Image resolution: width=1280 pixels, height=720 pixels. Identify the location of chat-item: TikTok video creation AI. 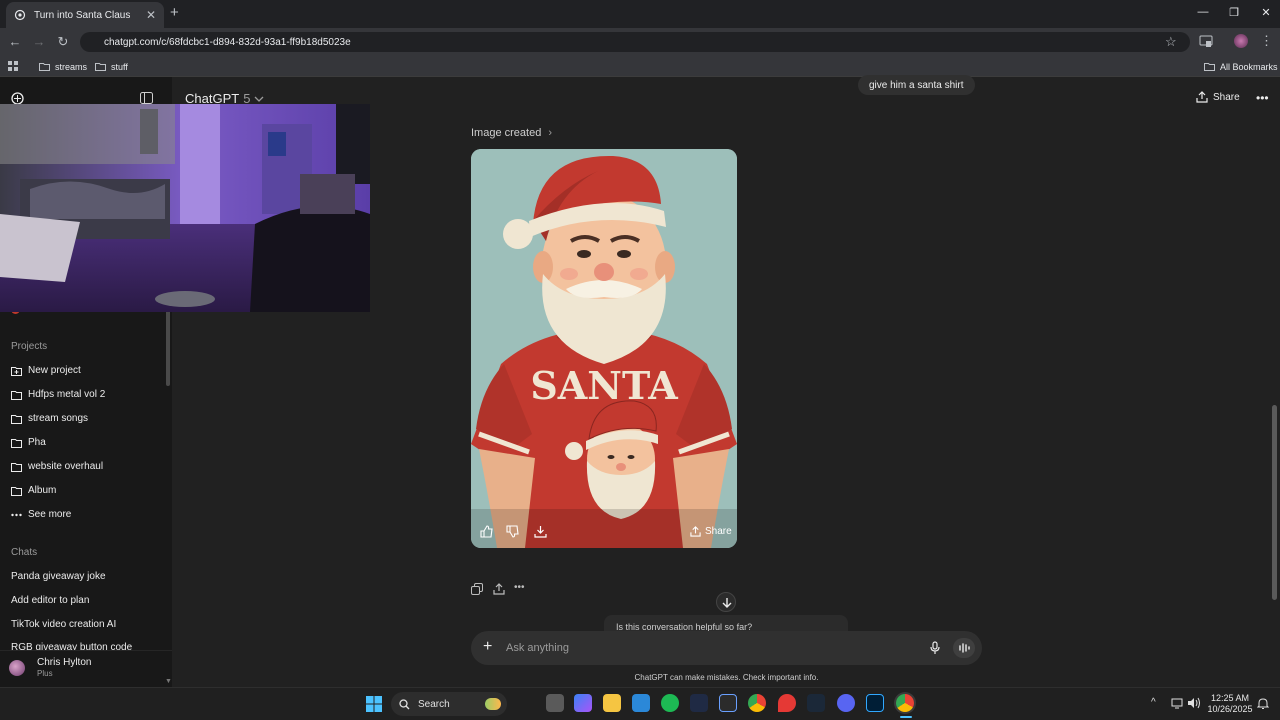
(63, 624).